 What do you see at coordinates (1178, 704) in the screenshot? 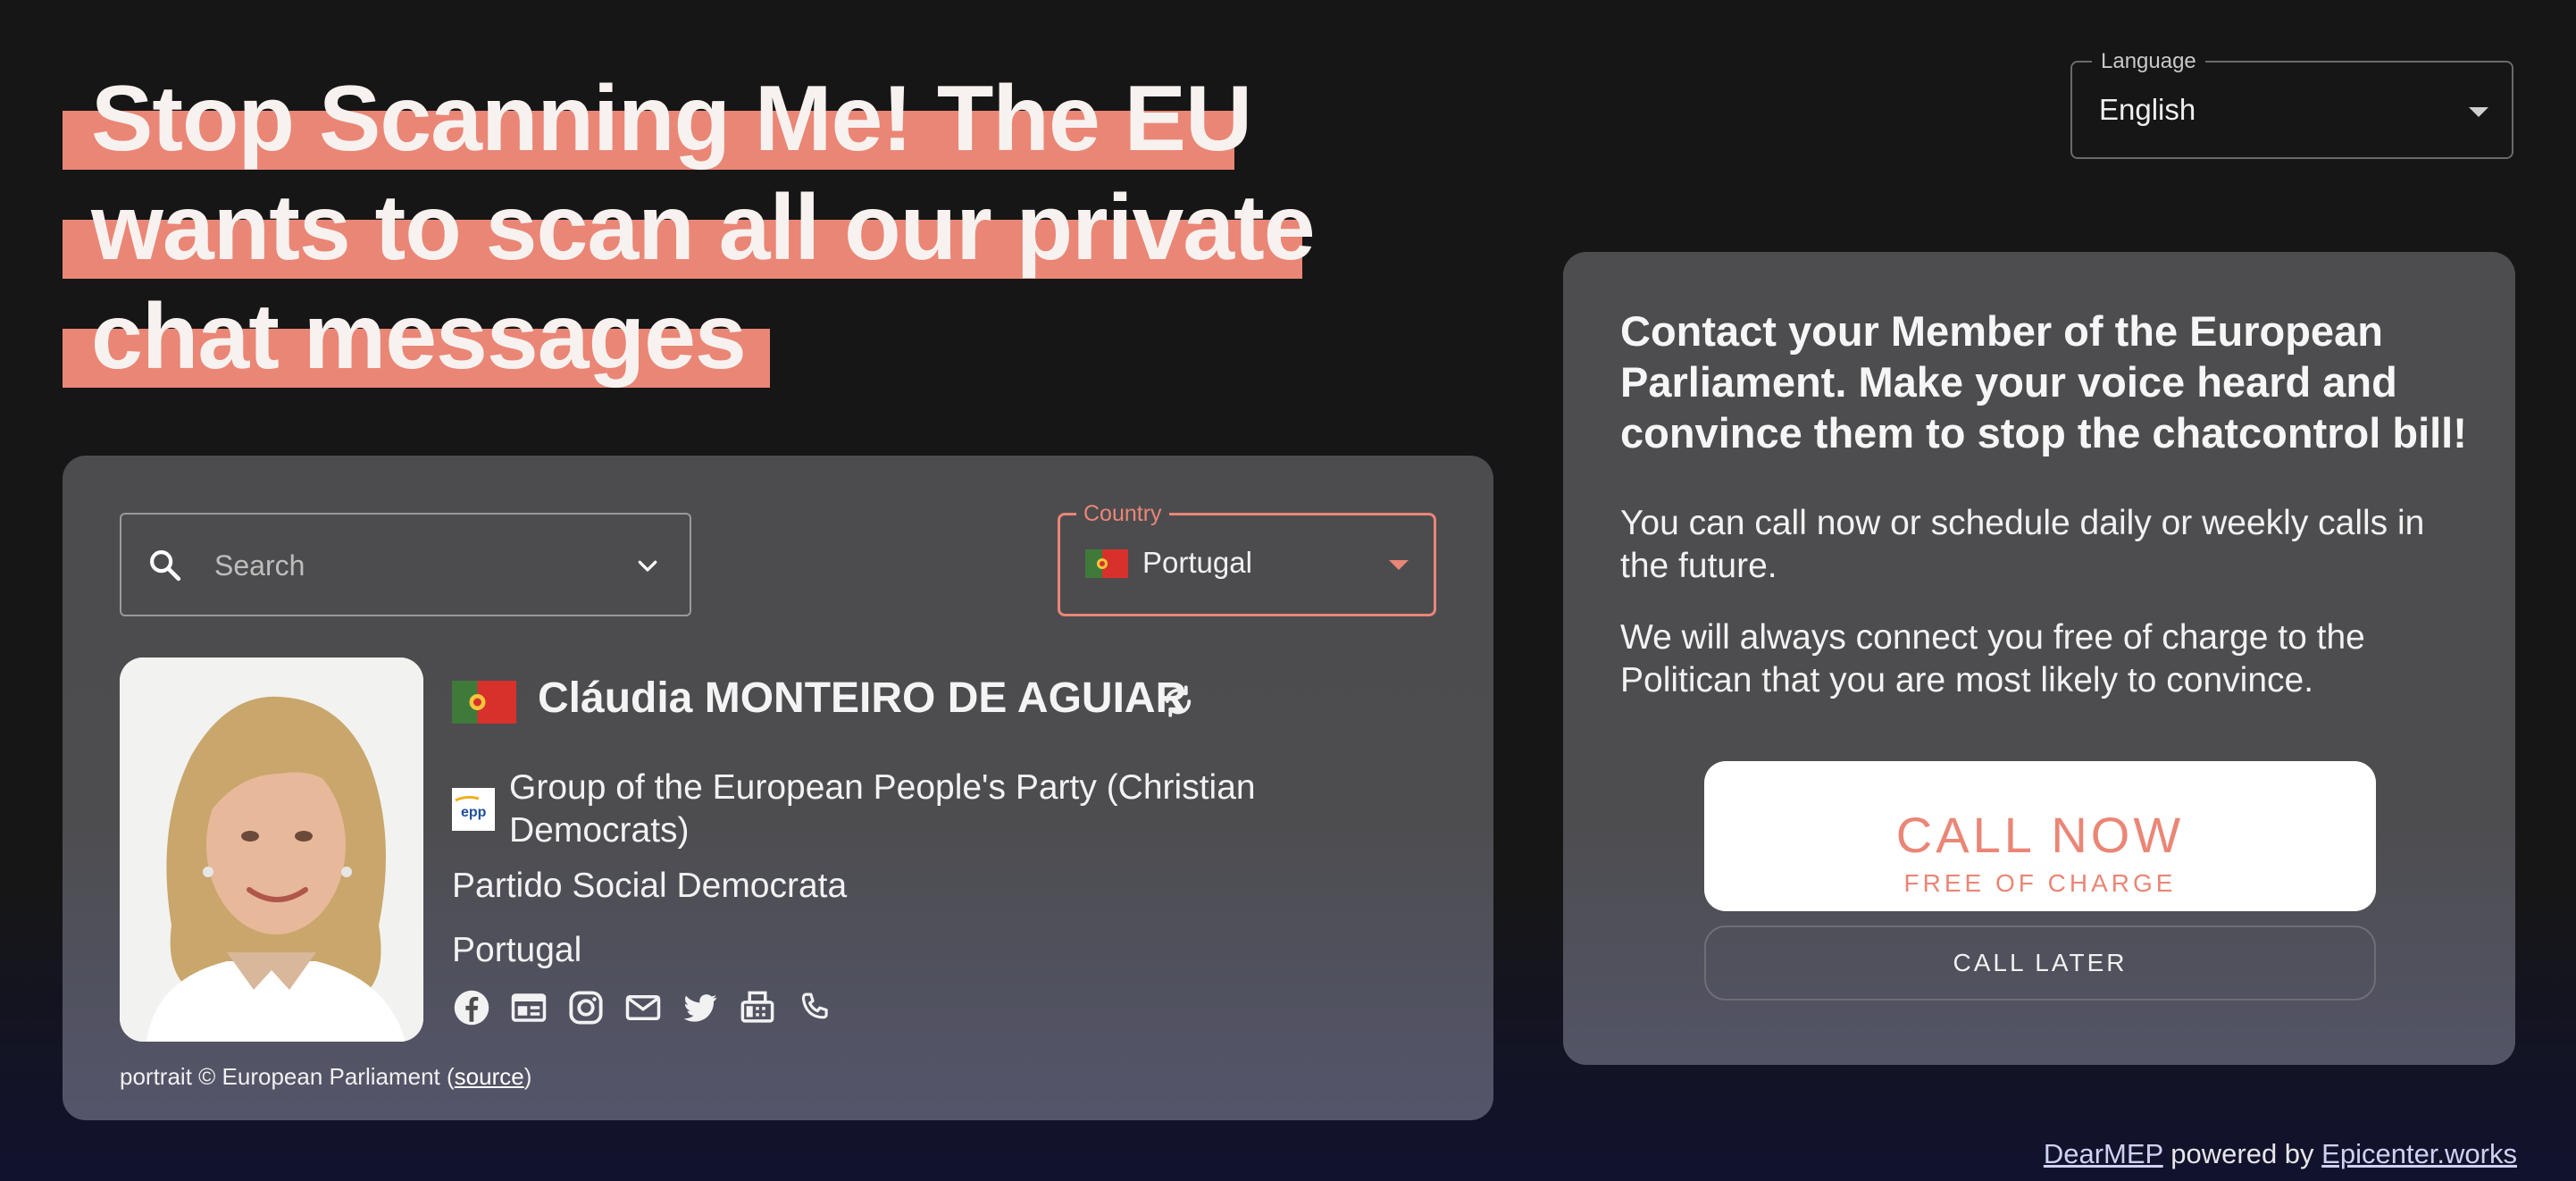
I see `refresh-icon` at bounding box center [1178, 704].